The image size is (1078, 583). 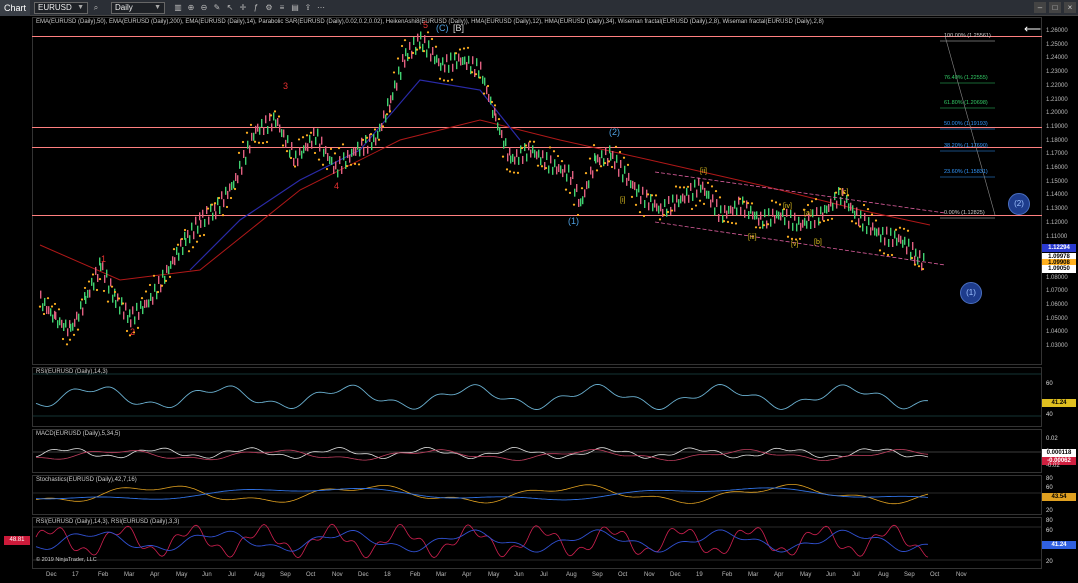 What do you see at coordinates (1057, 305) in the screenshot?
I see `price-axis-label: 1.06000` at bounding box center [1057, 305].